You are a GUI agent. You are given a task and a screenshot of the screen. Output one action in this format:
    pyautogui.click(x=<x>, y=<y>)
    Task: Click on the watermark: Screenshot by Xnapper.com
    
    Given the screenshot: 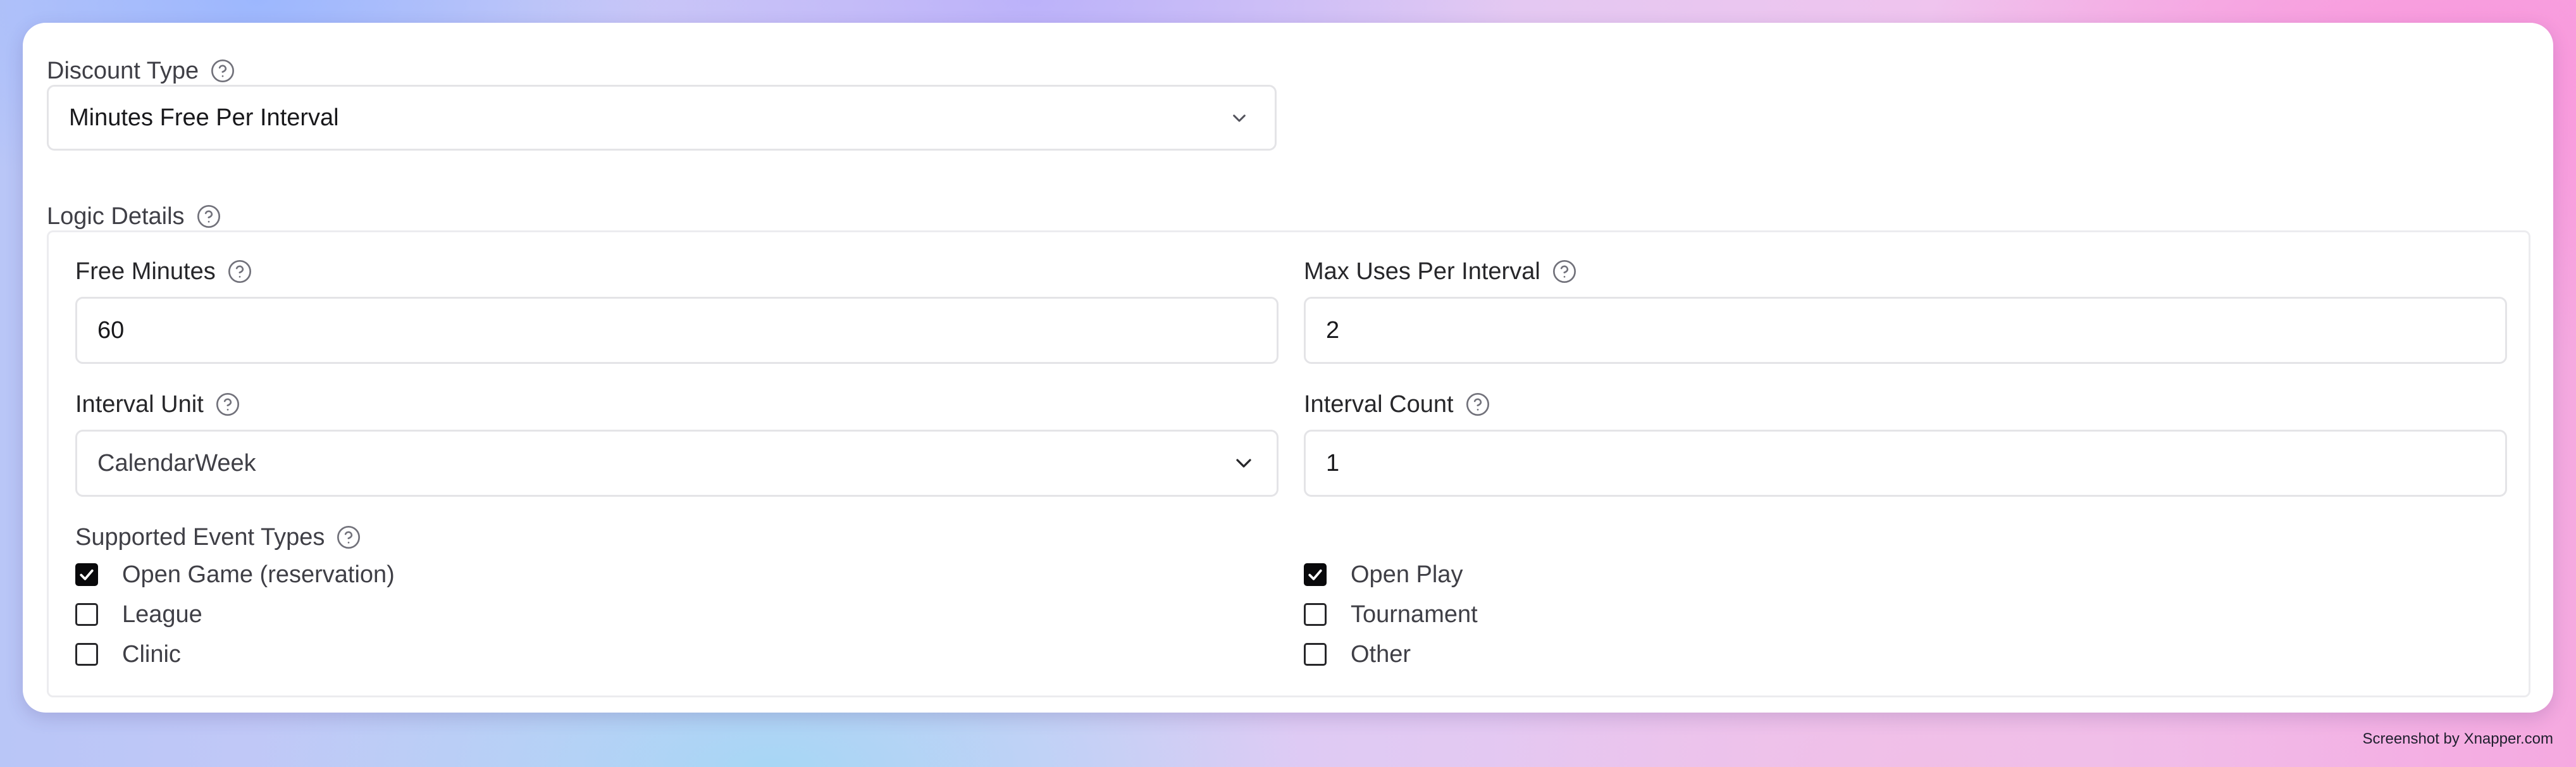 What is the action you would take?
    pyautogui.click(x=2458, y=738)
    